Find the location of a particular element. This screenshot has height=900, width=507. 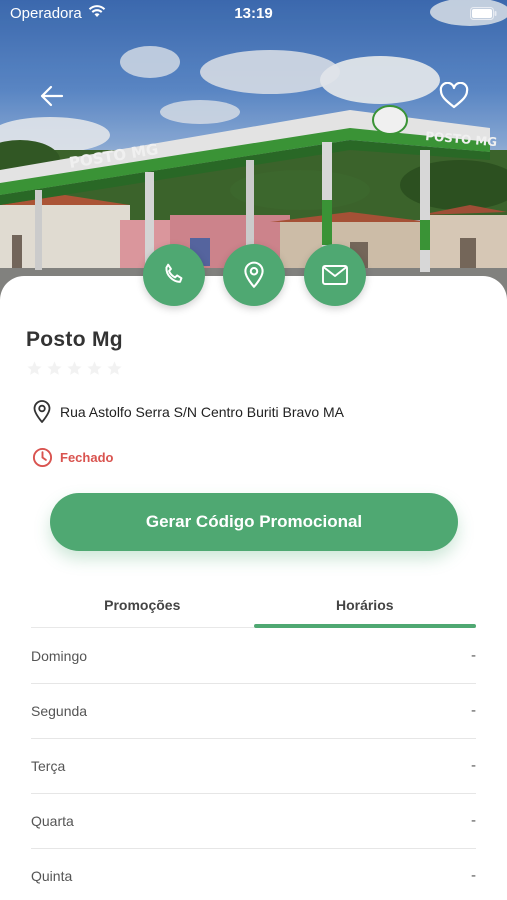

clock-icon is located at coordinates (42, 457).